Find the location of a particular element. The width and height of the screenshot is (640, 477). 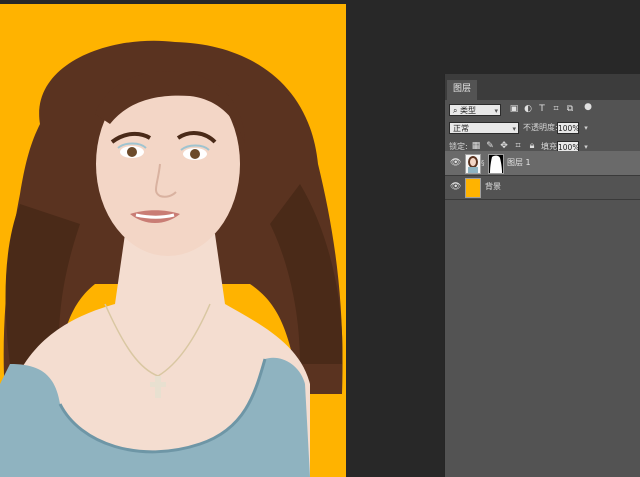

opacity-input: 100% is located at coordinates (568, 128).